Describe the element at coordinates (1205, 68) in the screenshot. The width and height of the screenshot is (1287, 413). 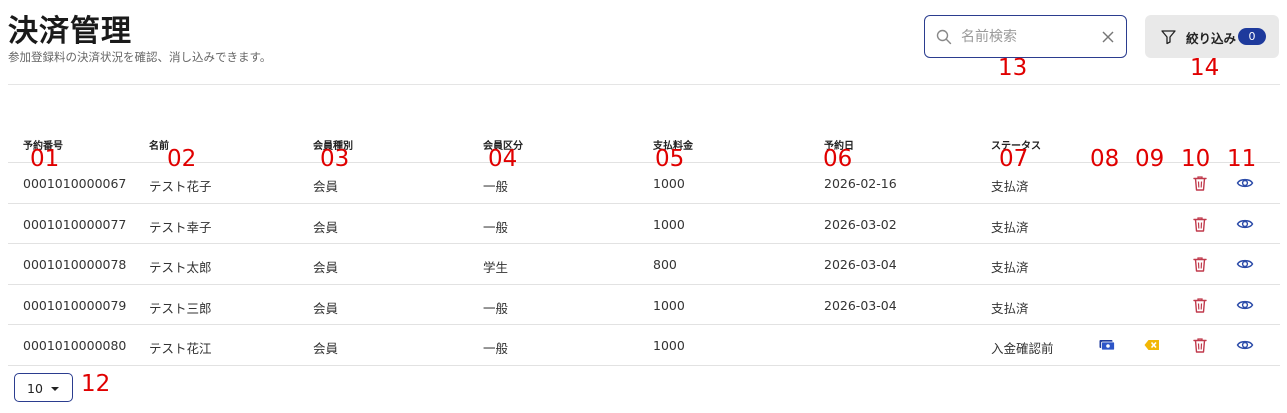
I see `marker-label: 14` at that location.